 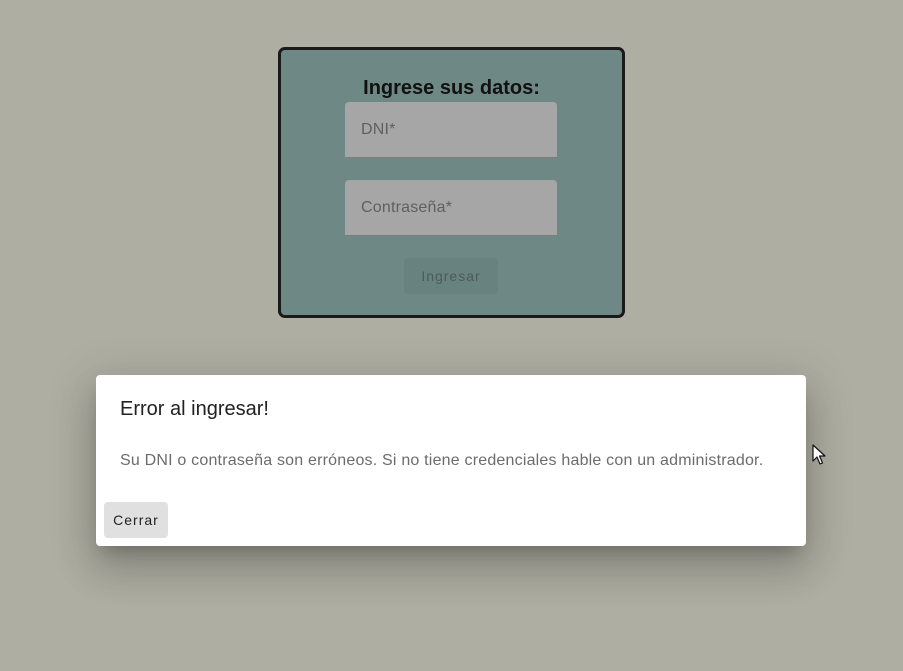 I want to click on password-field-label: Contraseña*, so click(x=407, y=207).